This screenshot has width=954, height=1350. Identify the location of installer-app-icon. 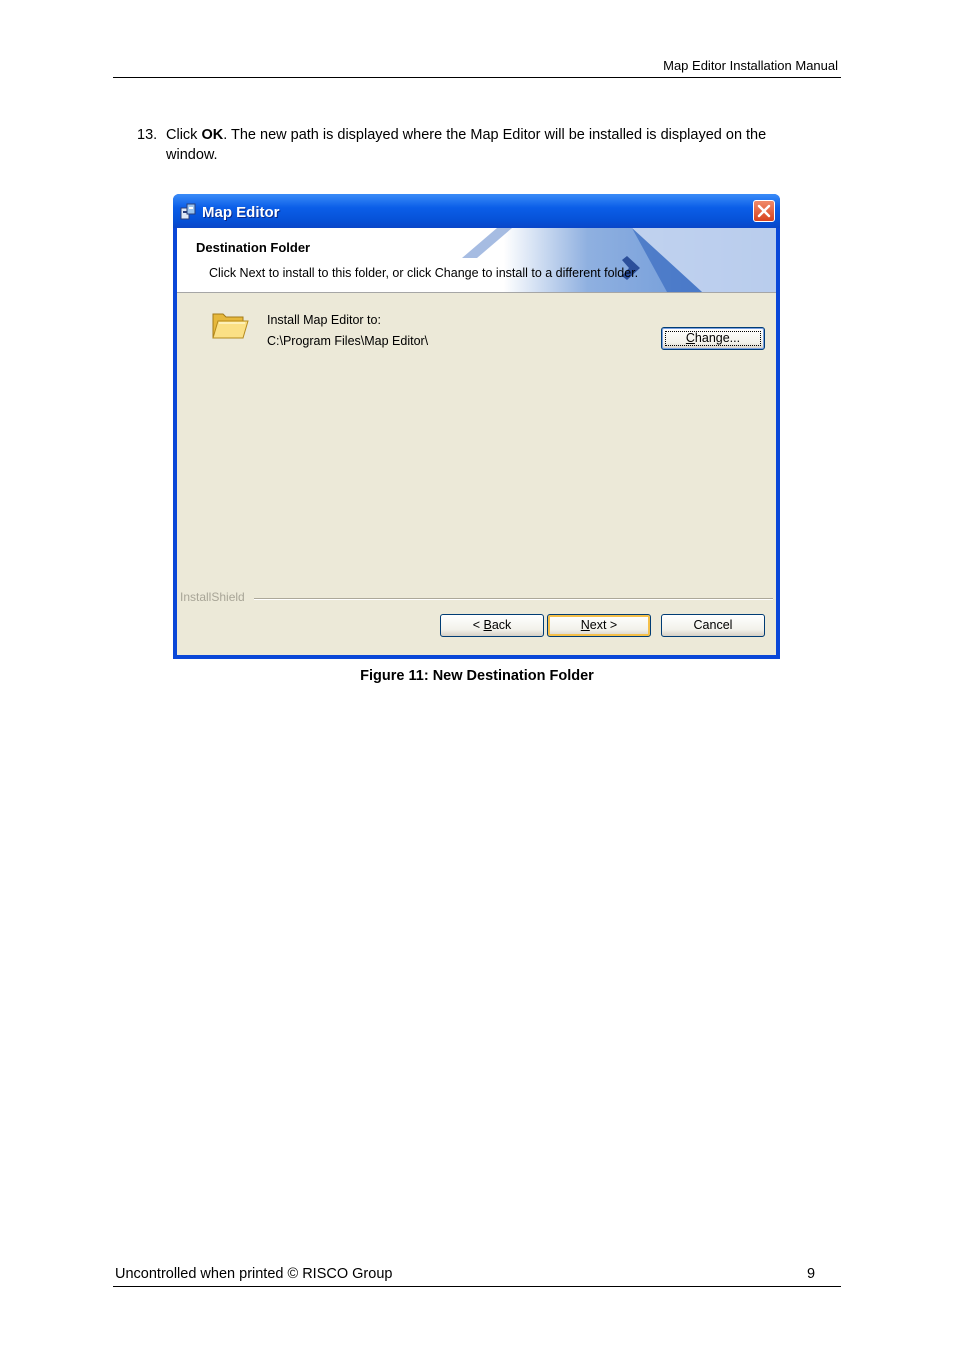
(188, 211).